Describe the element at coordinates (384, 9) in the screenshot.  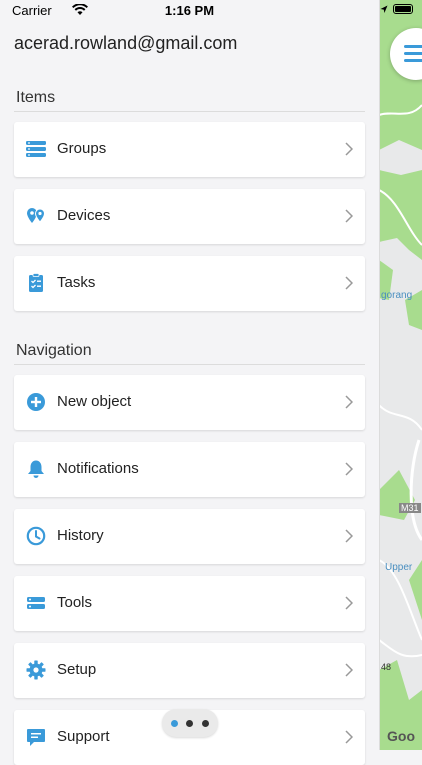
I see `location-arrow-icon` at that location.